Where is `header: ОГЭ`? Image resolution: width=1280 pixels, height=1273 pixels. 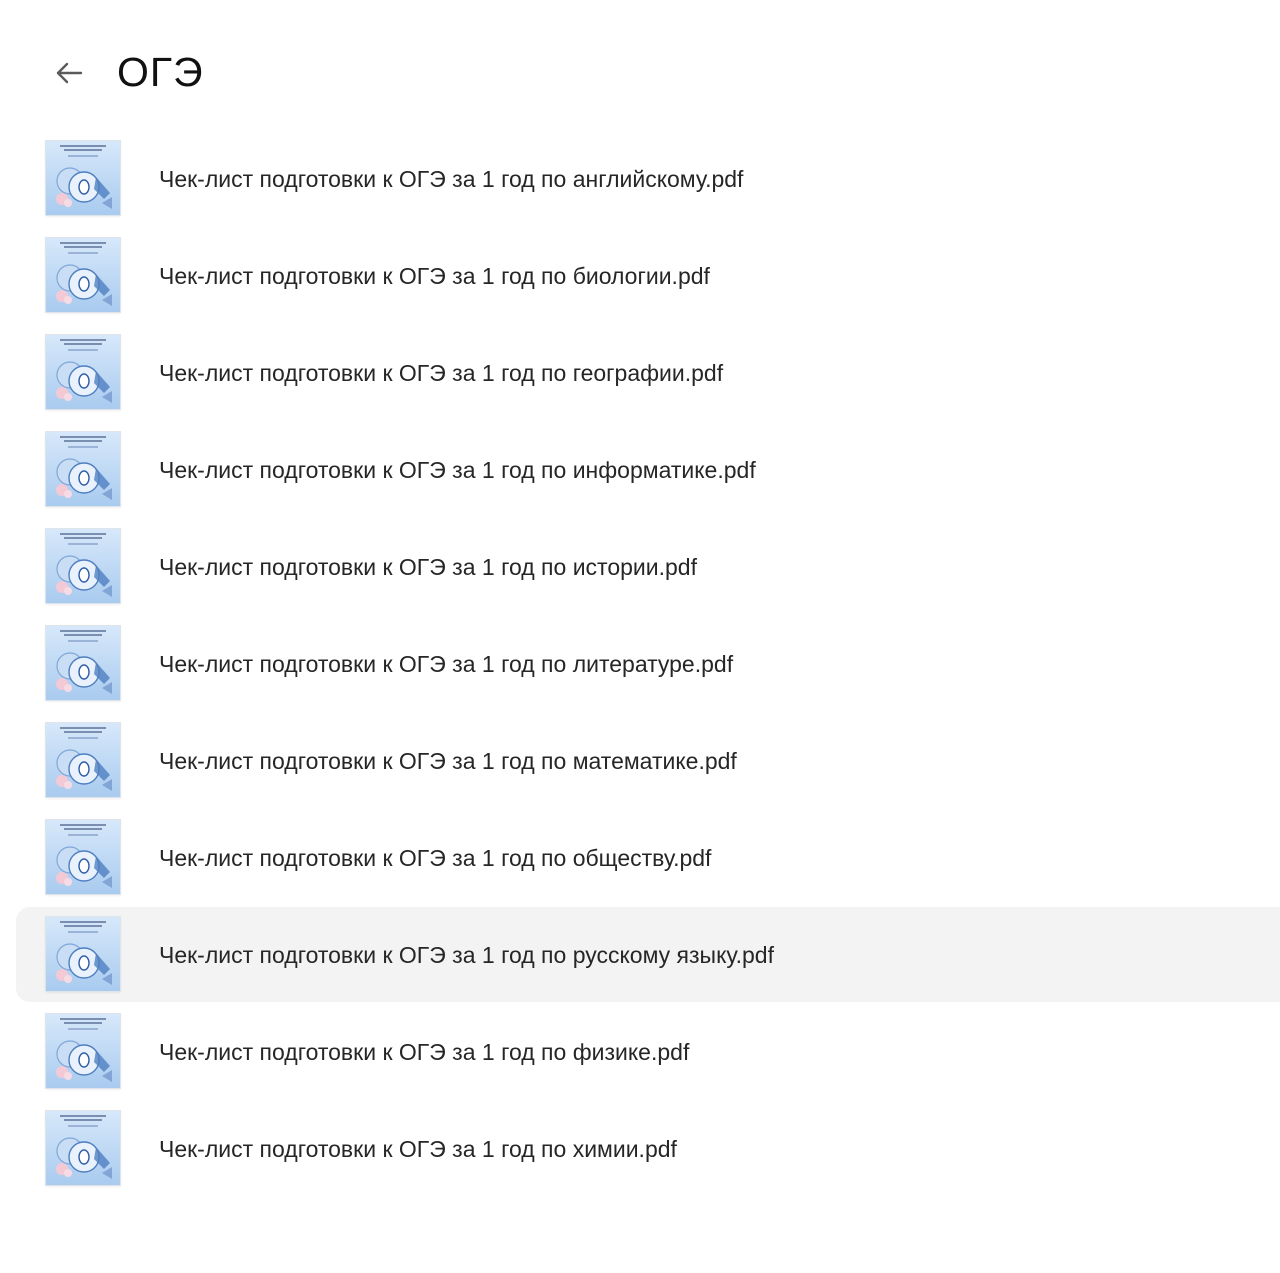
header: ОГЭ is located at coordinates (640, 65).